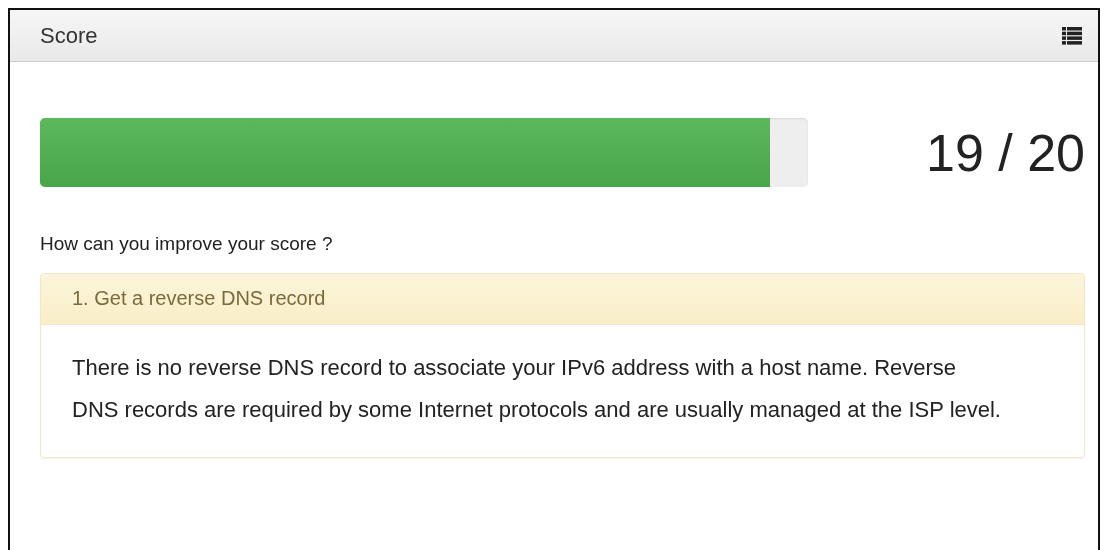  Describe the element at coordinates (187, 244) in the screenshot. I see `improve-question: How can you improve your score ?` at that location.